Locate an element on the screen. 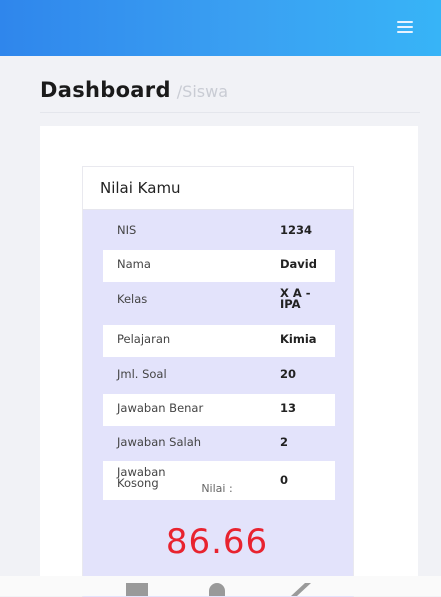 The image size is (441, 597). top-navbar is located at coordinates (220, 28).